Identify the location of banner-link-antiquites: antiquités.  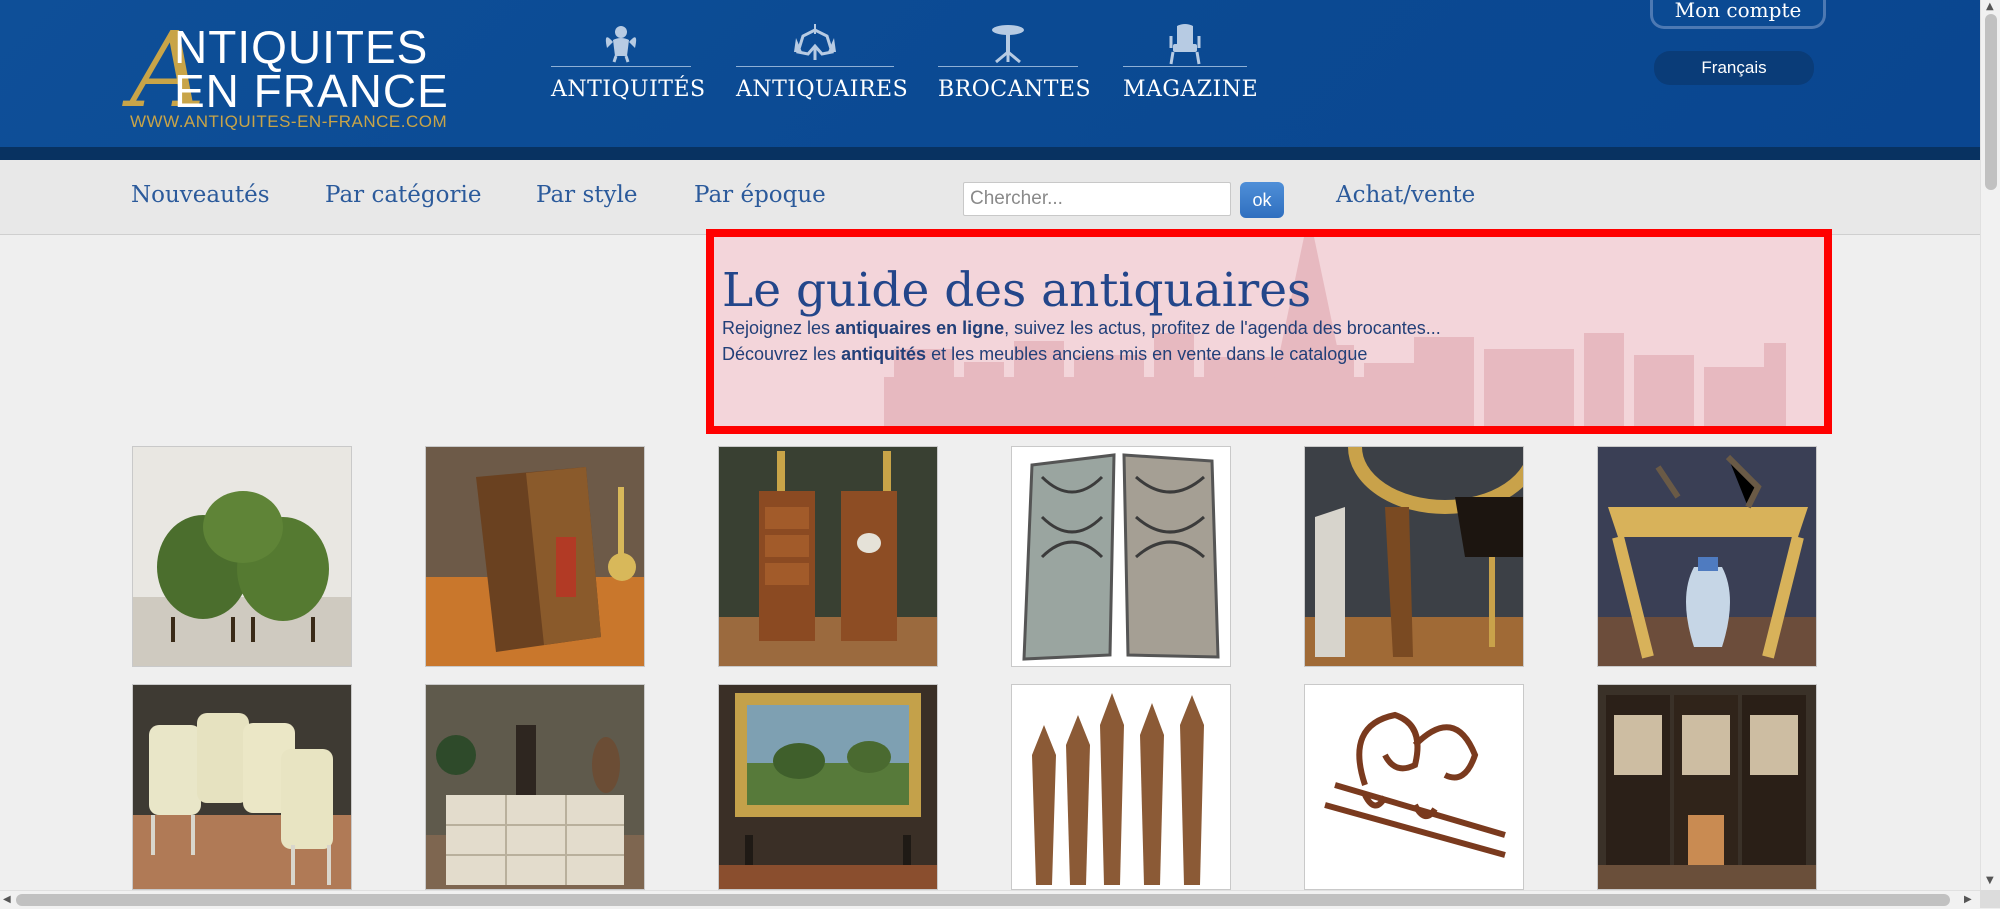
(883, 354).